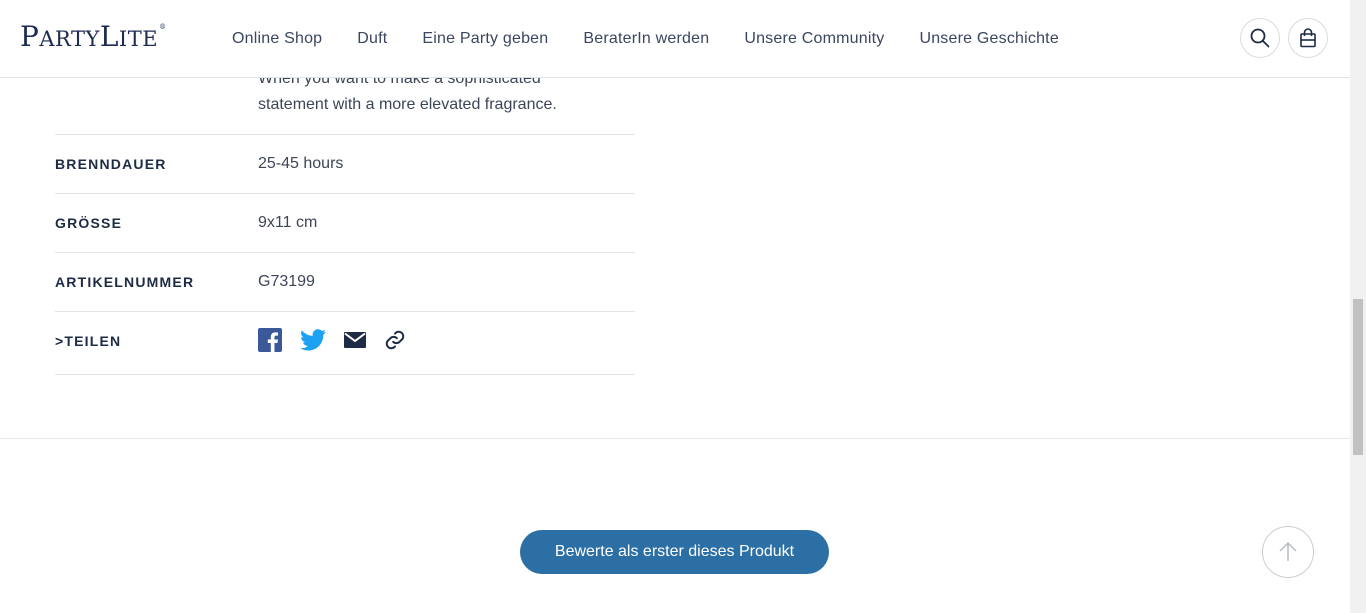  I want to click on cart-button, so click(1308, 38).